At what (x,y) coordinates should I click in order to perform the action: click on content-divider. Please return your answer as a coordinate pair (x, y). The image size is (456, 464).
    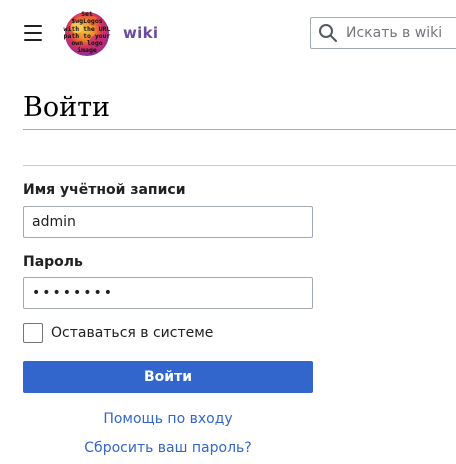
    Looking at the image, I should click on (239, 165).